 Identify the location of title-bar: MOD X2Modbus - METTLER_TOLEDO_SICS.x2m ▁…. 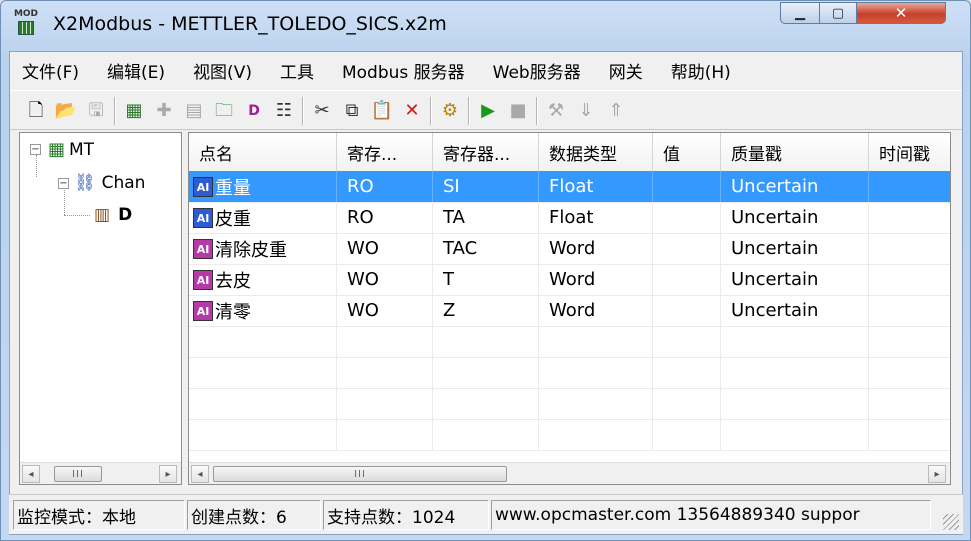
(485, 24).